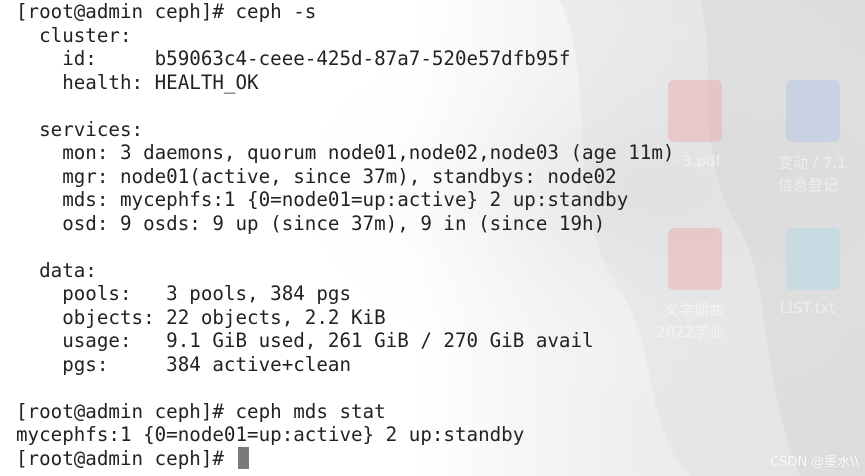 Image resolution: width=865 pixels, height=476 pixels. What do you see at coordinates (184, 293) in the screenshot?
I see `terminal-line-pools: pools: 3 pools, 384 pgs` at bounding box center [184, 293].